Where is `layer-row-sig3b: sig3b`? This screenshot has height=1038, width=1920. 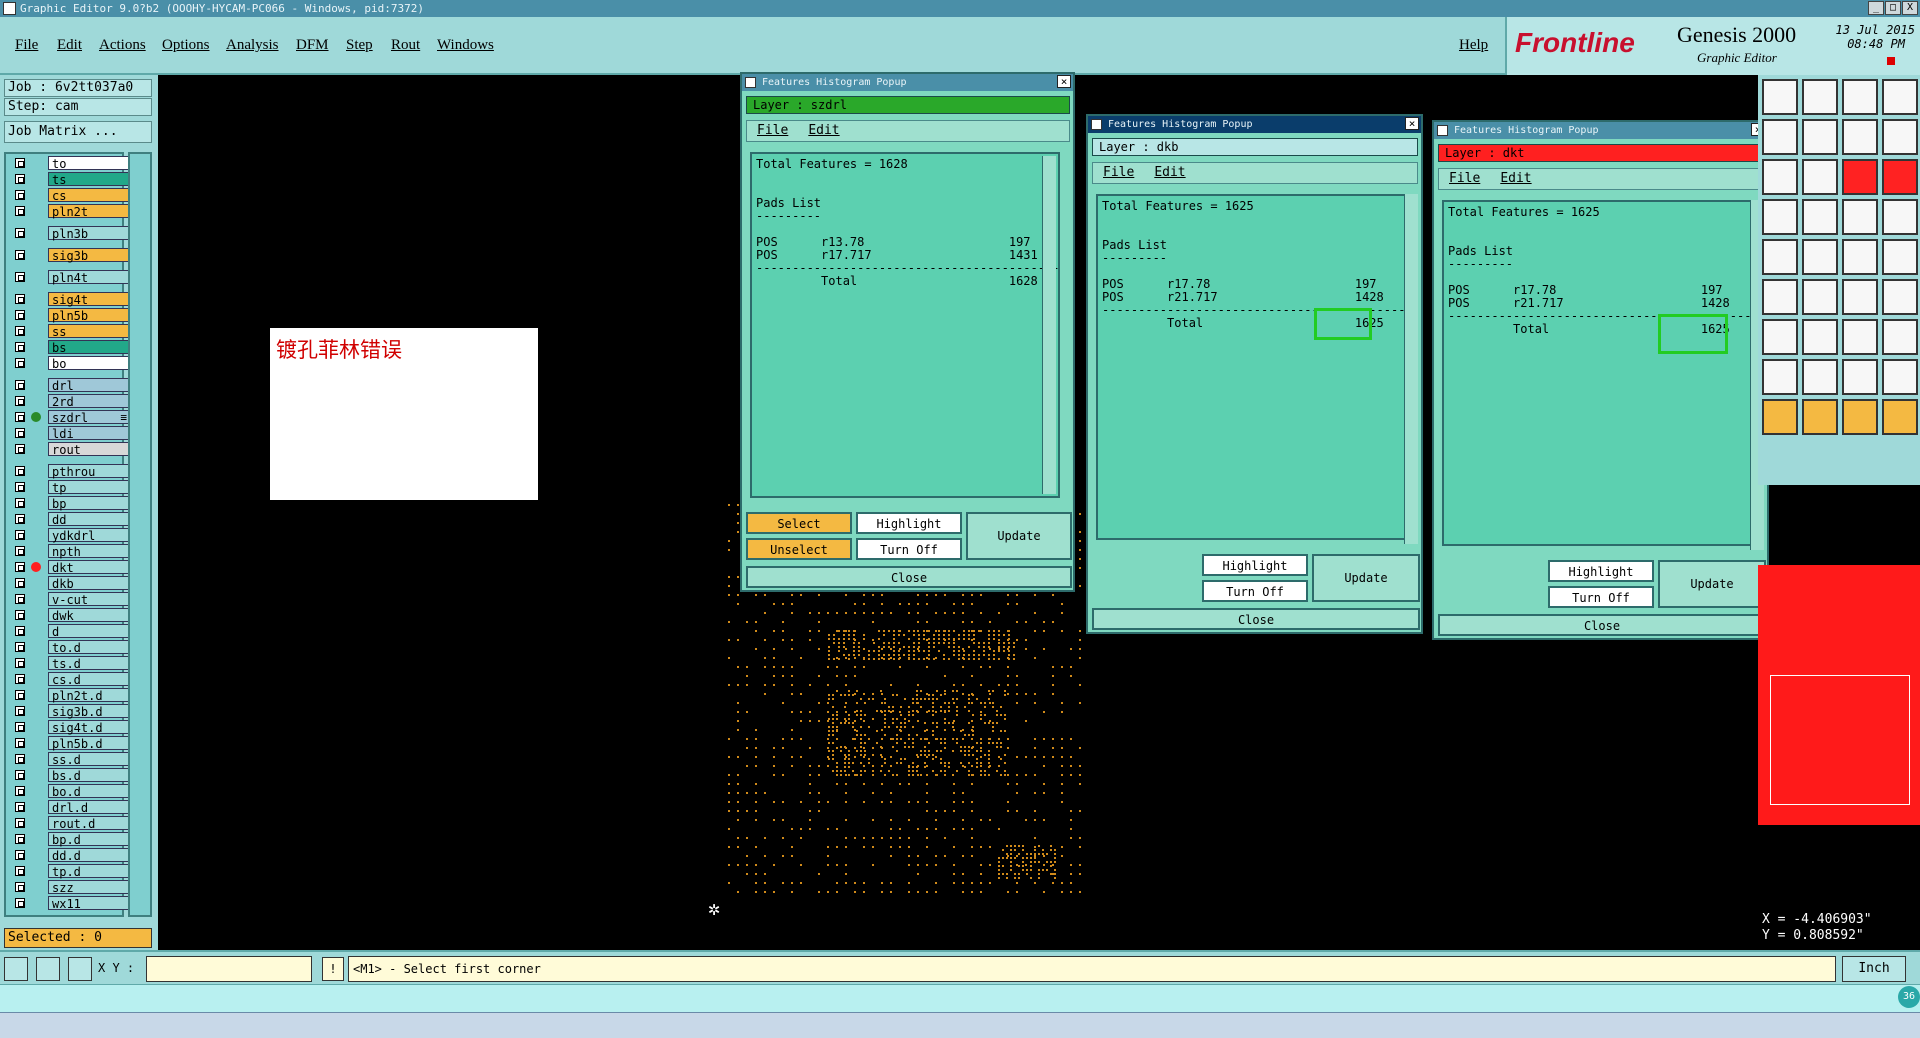 layer-row-sig3b: sig3b is located at coordinates (70, 255).